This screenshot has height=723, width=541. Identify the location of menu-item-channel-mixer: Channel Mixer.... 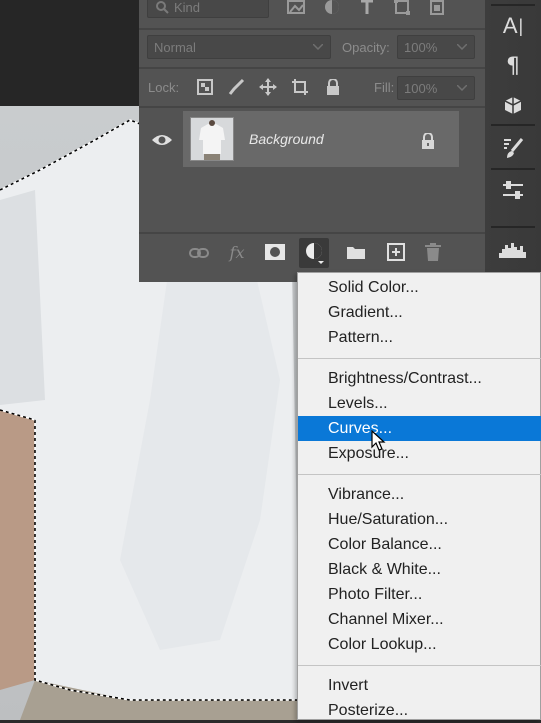
(419, 619).